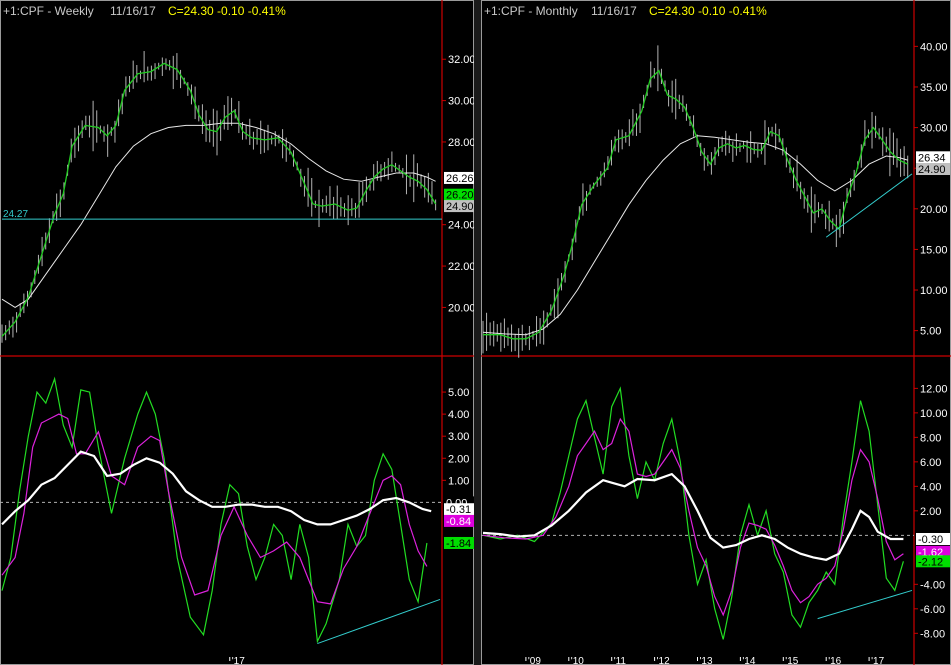 The image size is (951, 665). I want to click on monthly-osc-tick-label: 2.00, so click(930, 512).